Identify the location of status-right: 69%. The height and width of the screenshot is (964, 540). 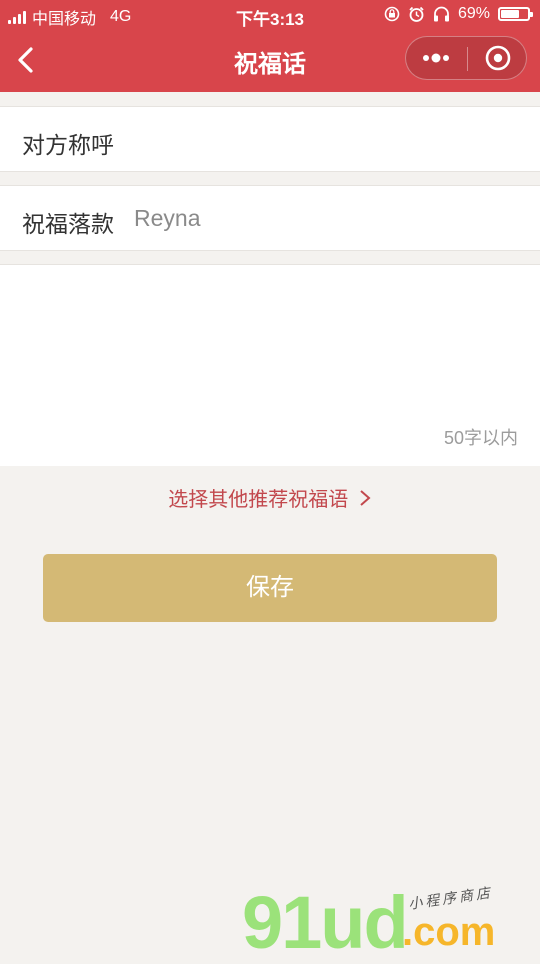
(458, 14).